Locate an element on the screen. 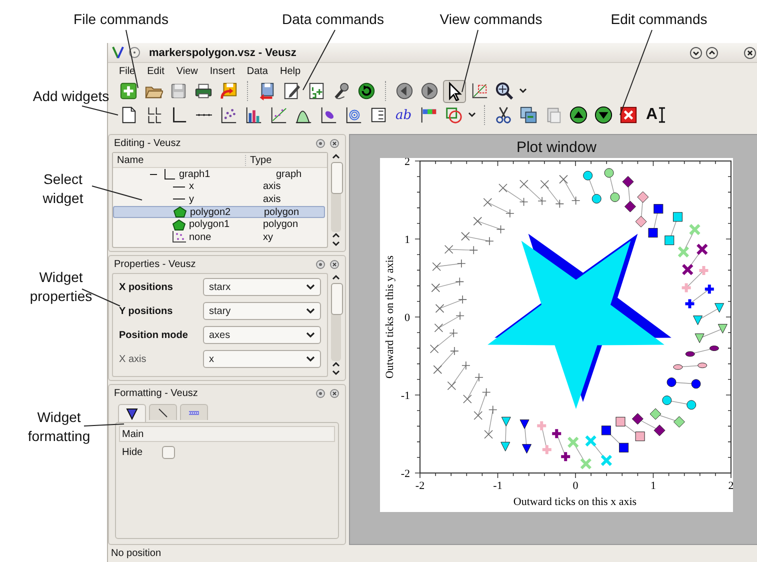 The width and height of the screenshot is (757, 562). move-down-button is located at coordinates (603, 115).